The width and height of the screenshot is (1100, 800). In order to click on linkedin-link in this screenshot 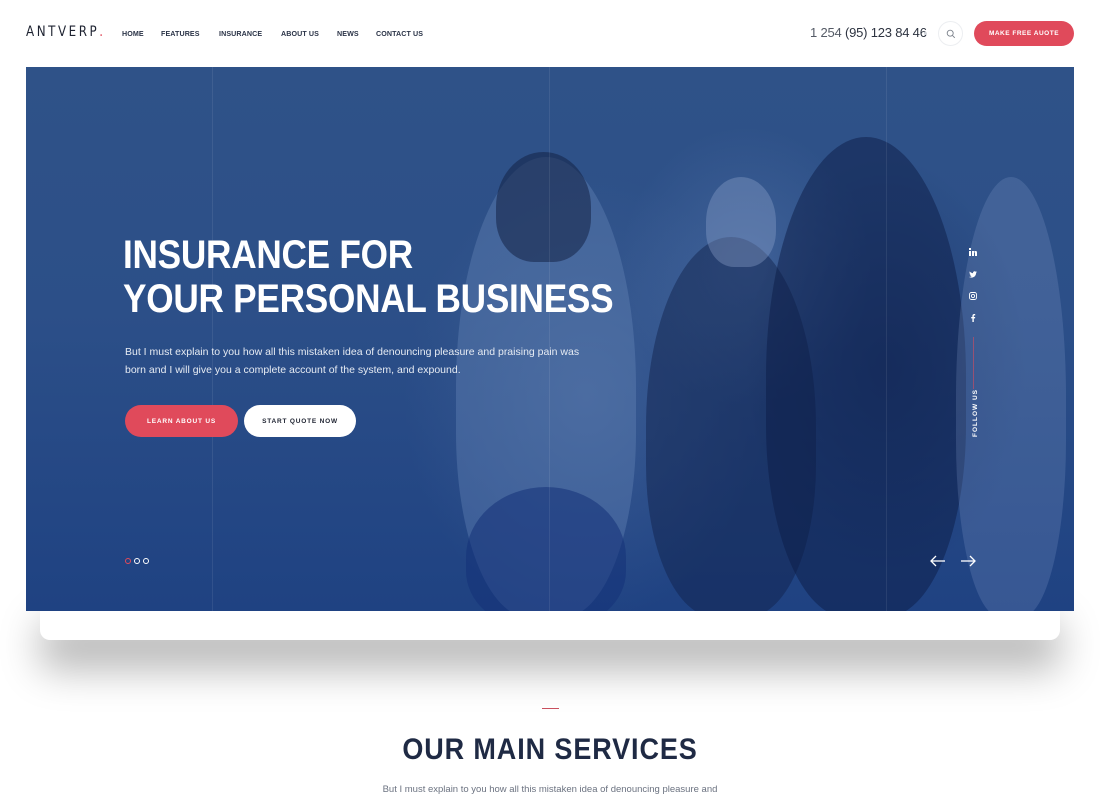, I will do `click(973, 252)`.